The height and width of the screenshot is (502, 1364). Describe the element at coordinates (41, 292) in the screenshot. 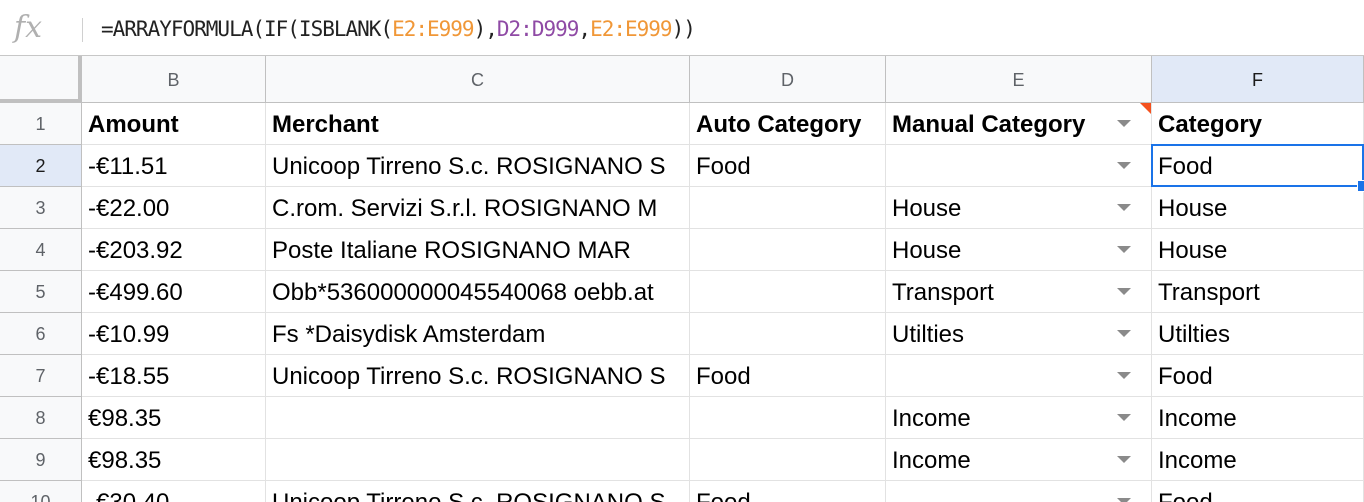

I see `row-header-5: 5` at that location.